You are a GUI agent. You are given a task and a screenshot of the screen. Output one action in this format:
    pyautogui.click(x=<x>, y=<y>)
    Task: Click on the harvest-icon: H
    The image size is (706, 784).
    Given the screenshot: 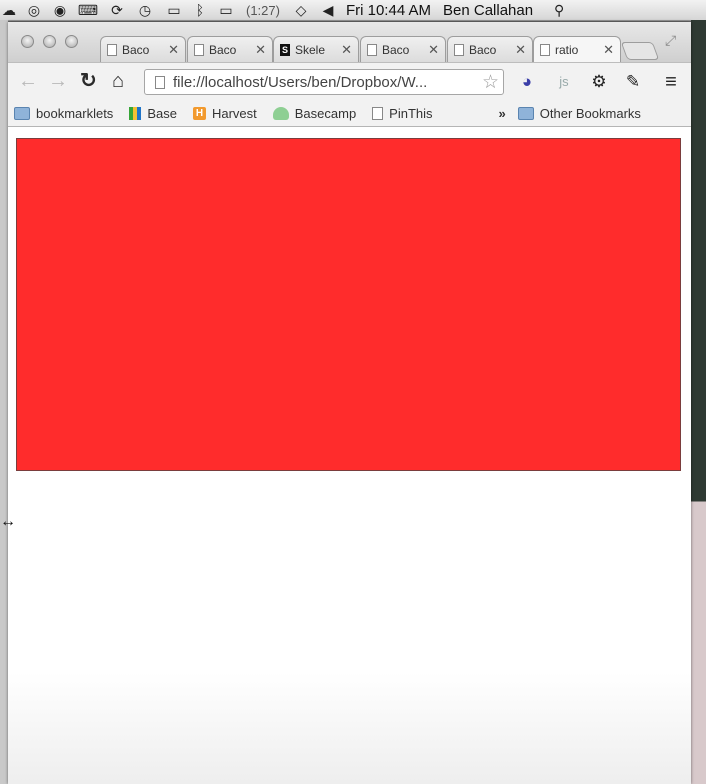 What is the action you would take?
    pyautogui.click(x=199, y=113)
    